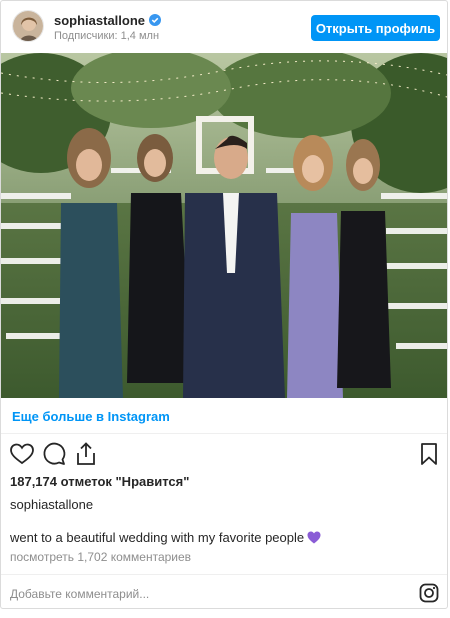 This screenshot has height=618, width=450. I want to click on divider, so click(224, 433).